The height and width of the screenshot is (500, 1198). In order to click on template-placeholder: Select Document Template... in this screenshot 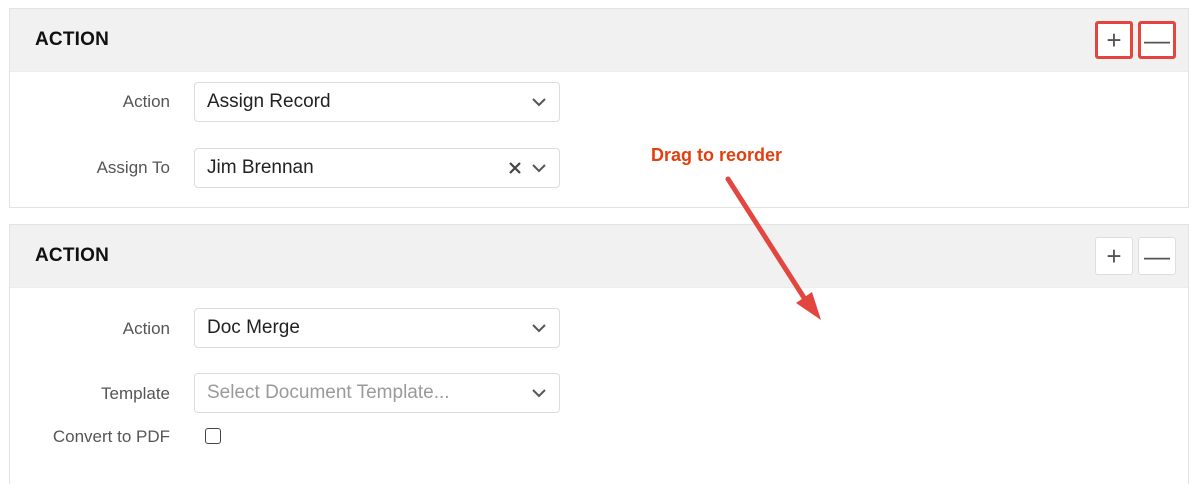, I will do `click(328, 392)`.